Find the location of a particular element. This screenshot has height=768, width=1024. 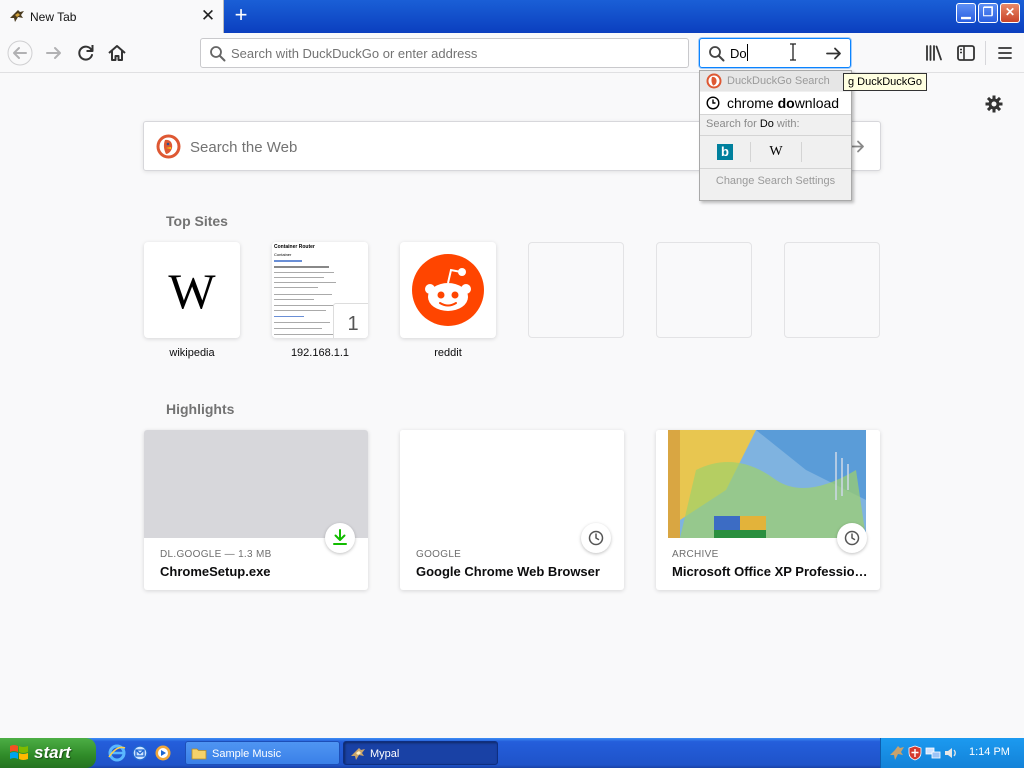

system-tray: 1:14 PM is located at coordinates (952, 753).